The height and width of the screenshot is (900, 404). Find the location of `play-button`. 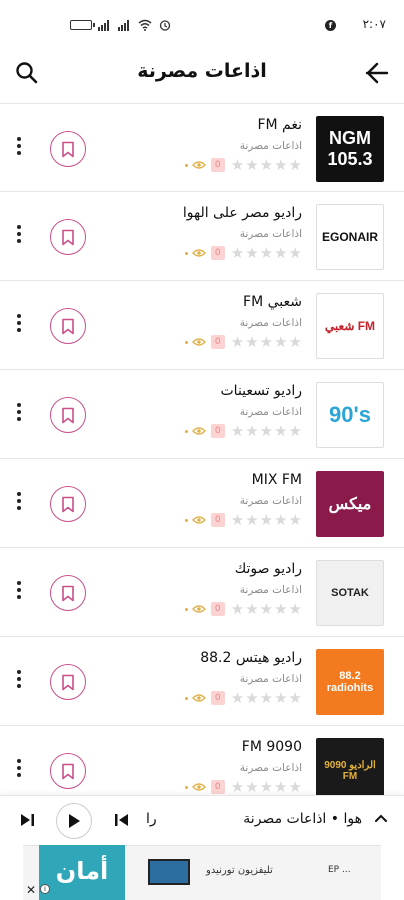

play-button is located at coordinates (74, 821).